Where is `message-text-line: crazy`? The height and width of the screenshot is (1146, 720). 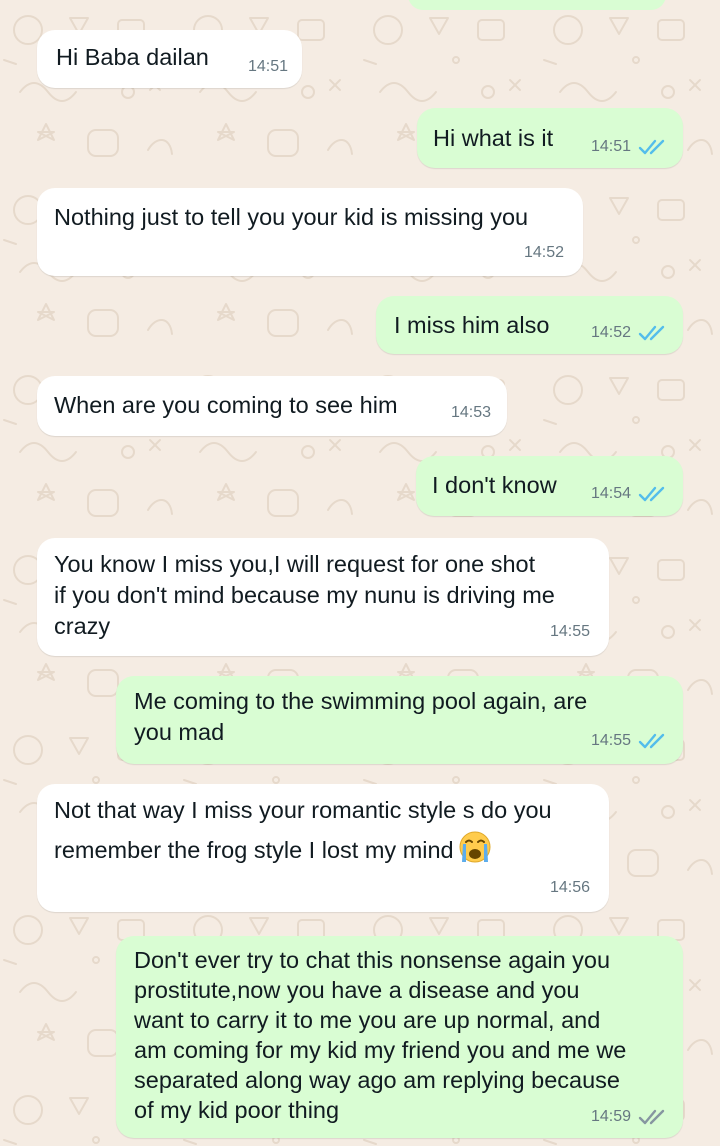
message-text-line: crazy is located at coordinates (82, 626).